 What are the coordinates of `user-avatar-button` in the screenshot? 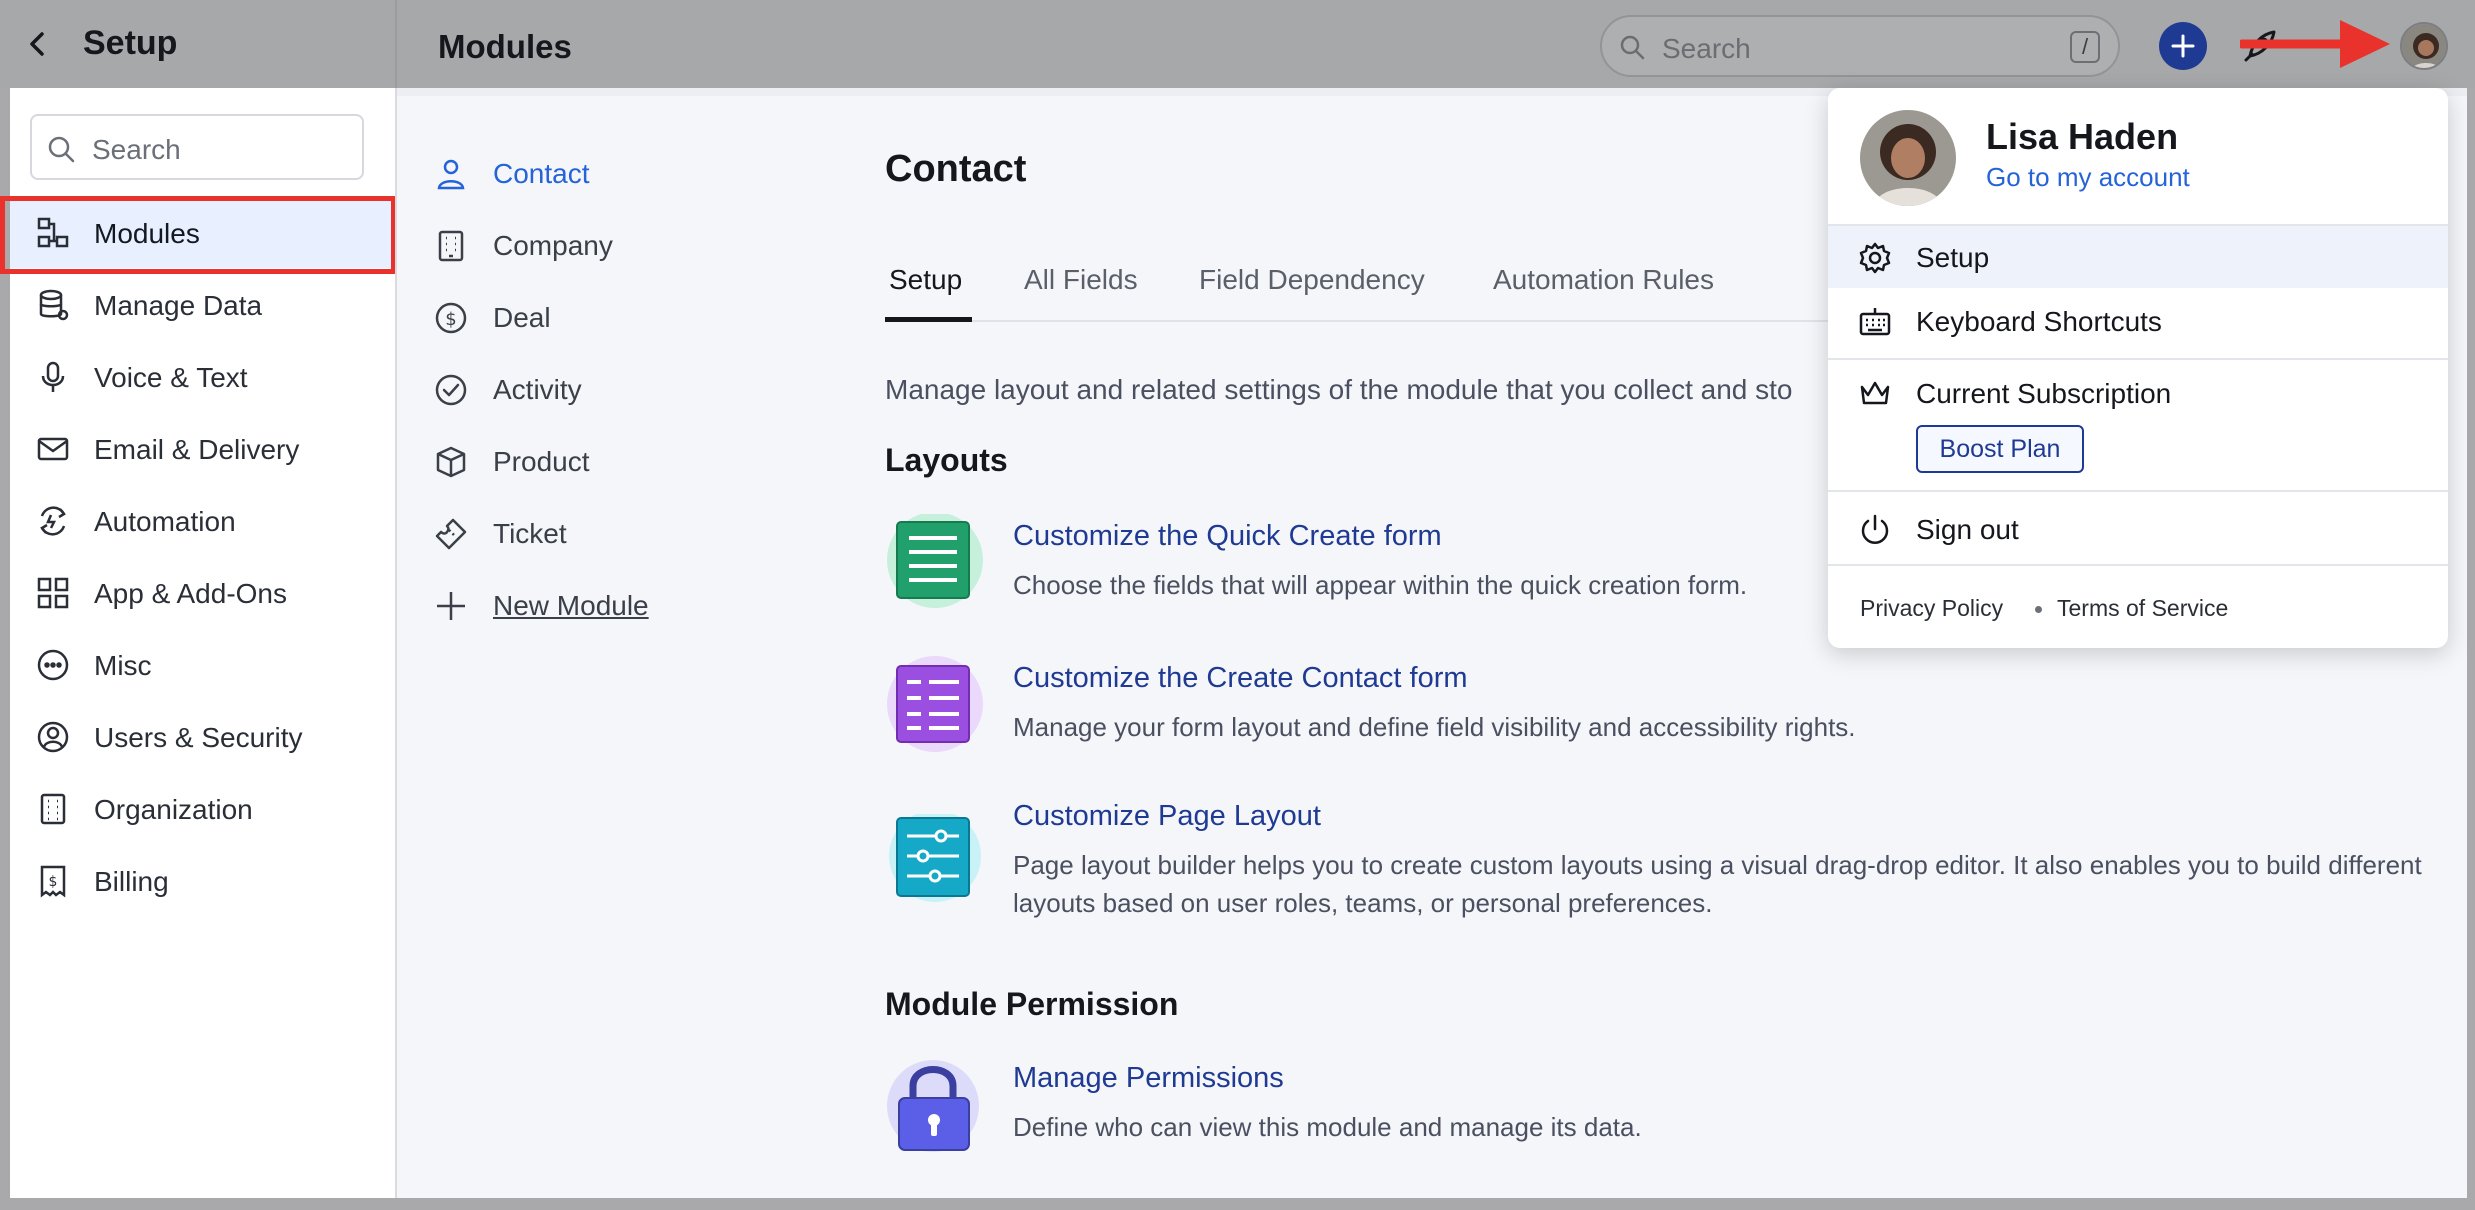 It's located at (2424, 46).